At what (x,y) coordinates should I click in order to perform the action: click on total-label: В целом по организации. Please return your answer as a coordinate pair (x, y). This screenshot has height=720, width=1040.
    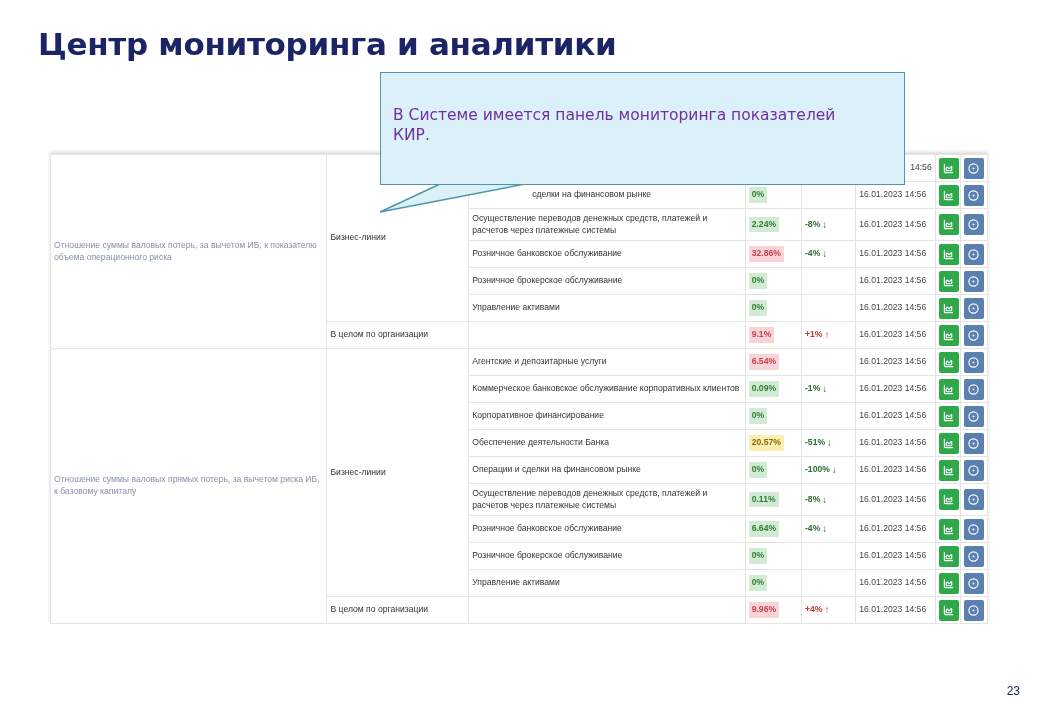
    Looking at the image, I should click on (379, 609).